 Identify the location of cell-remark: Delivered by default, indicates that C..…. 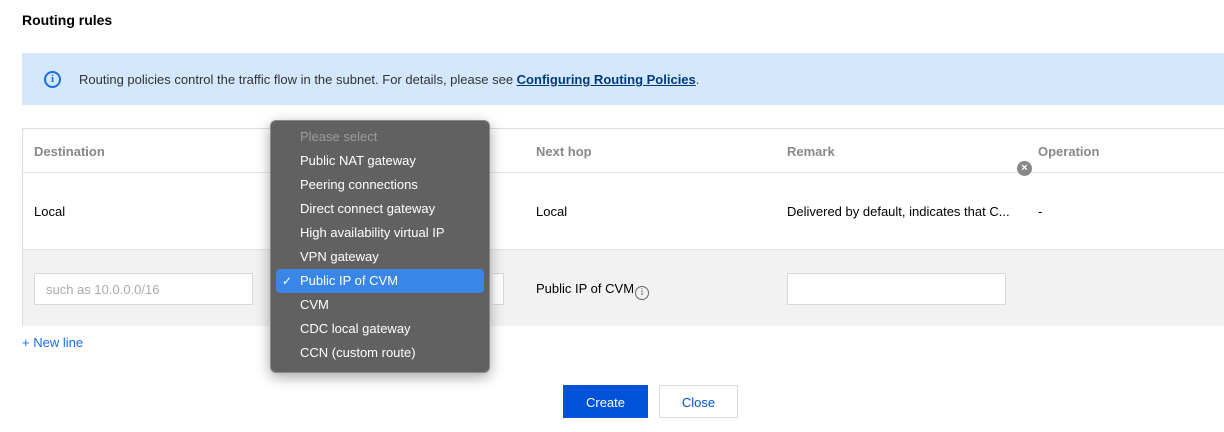
(898, 211).